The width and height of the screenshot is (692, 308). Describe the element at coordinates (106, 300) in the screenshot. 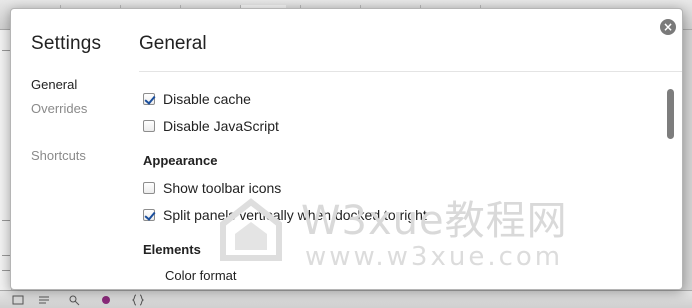

I see `inspect-icon` at that location.